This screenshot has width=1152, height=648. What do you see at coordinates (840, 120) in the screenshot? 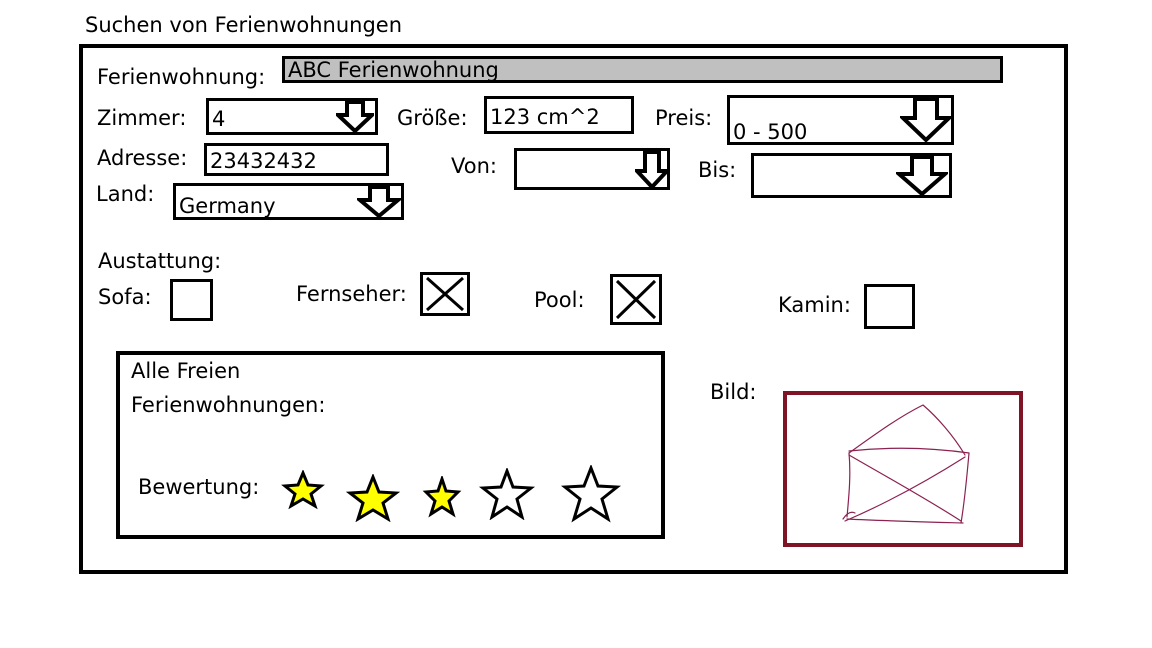
I see `preis-select: 0 - 500` at bounding box center [840, 120].